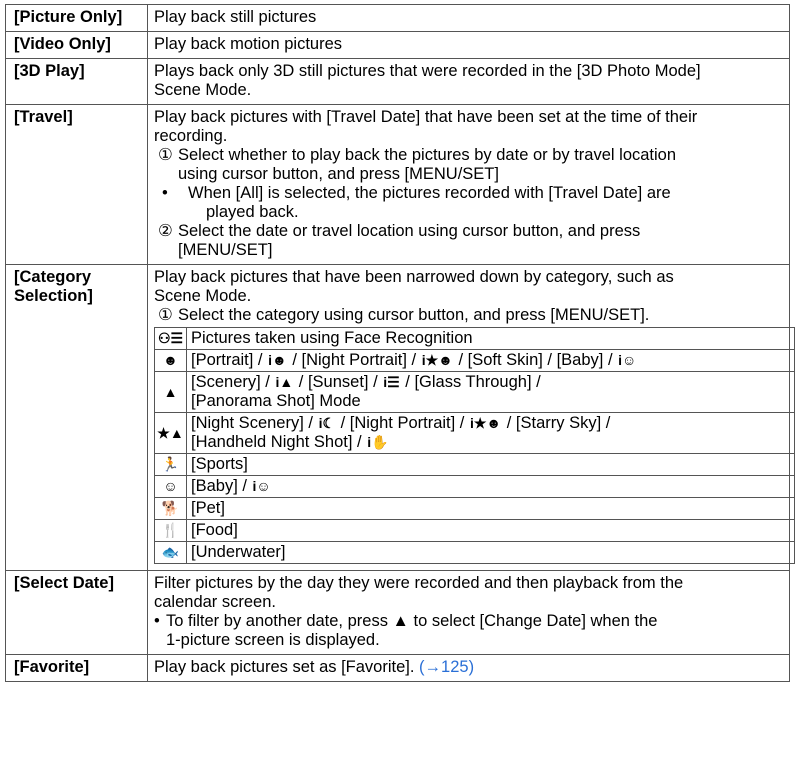 The height and width of the screenshot is (765, 795). What do you see at coordinates (191, 136) in the screenshot?
I see `description-line: recording.` at bounding box center [191, 136].